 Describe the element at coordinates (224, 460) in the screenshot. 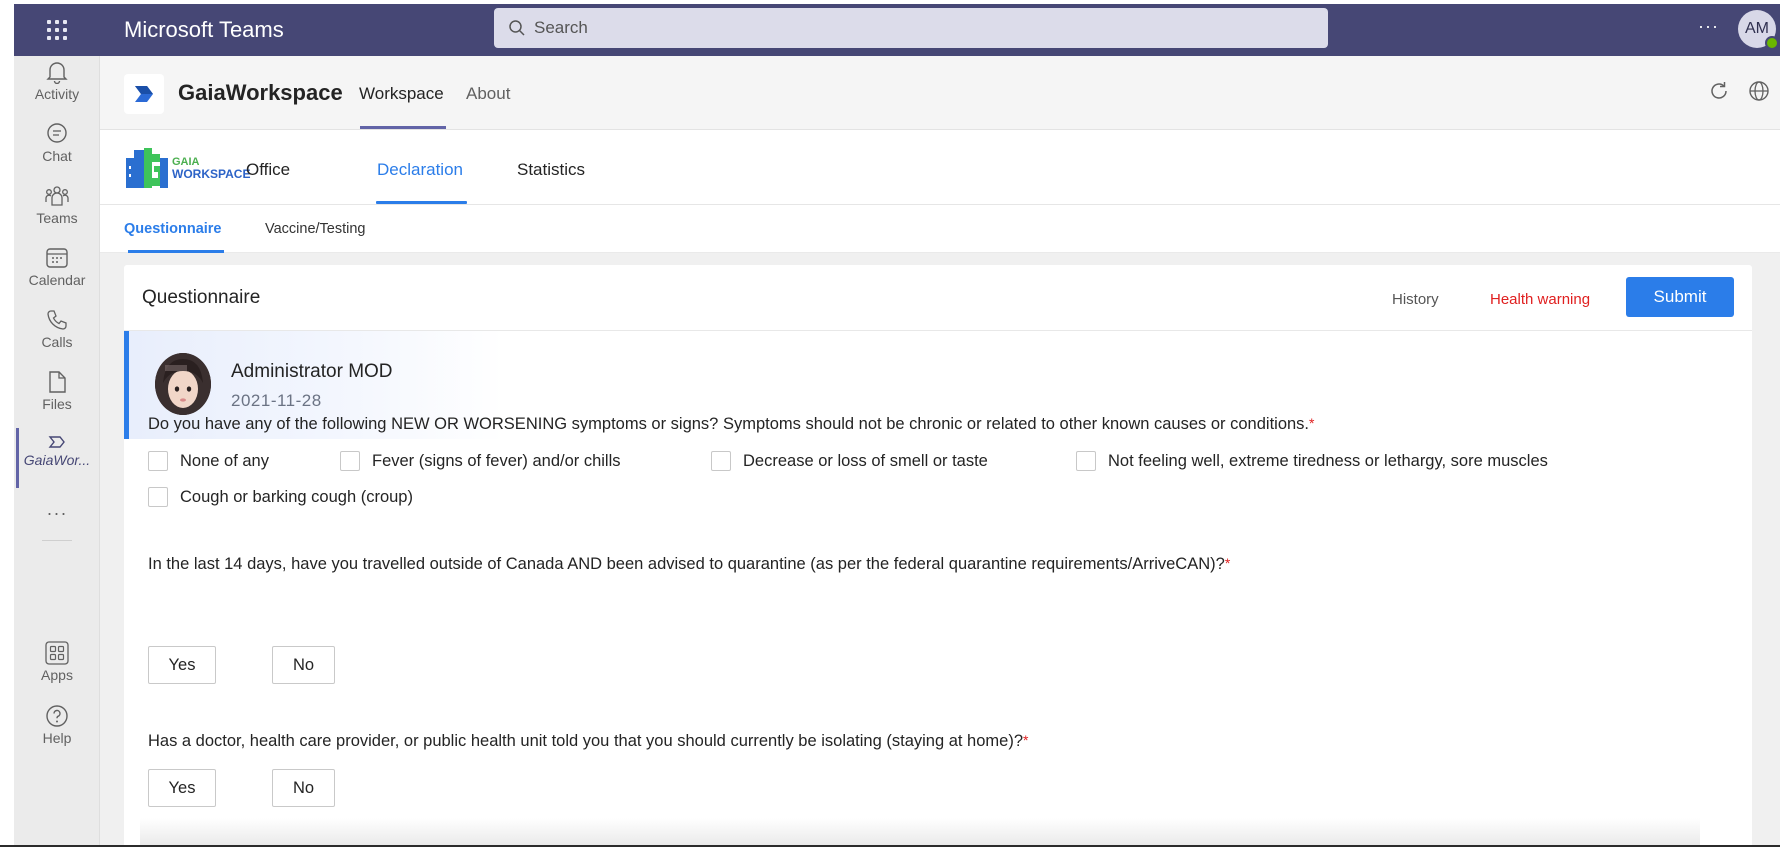

I see `option-label: None of any` at that location.